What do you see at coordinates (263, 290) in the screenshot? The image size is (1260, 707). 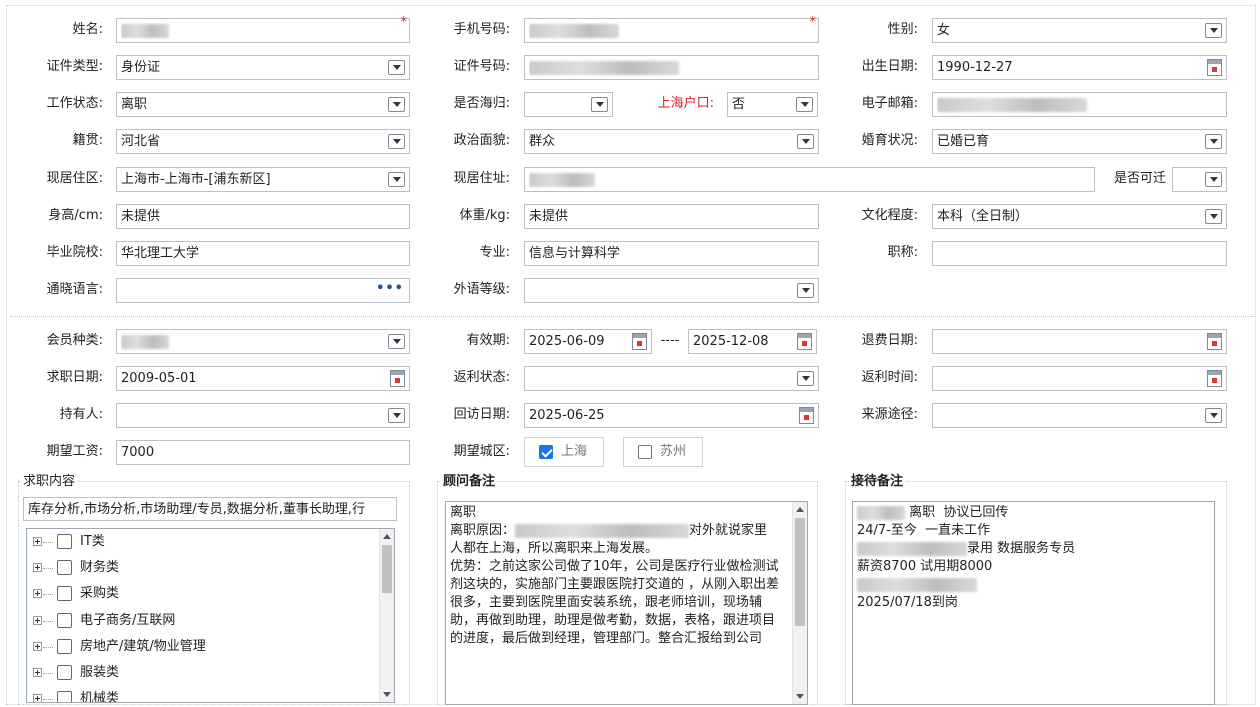 I see `languages-field: •••` at bounding box center [263, 290].